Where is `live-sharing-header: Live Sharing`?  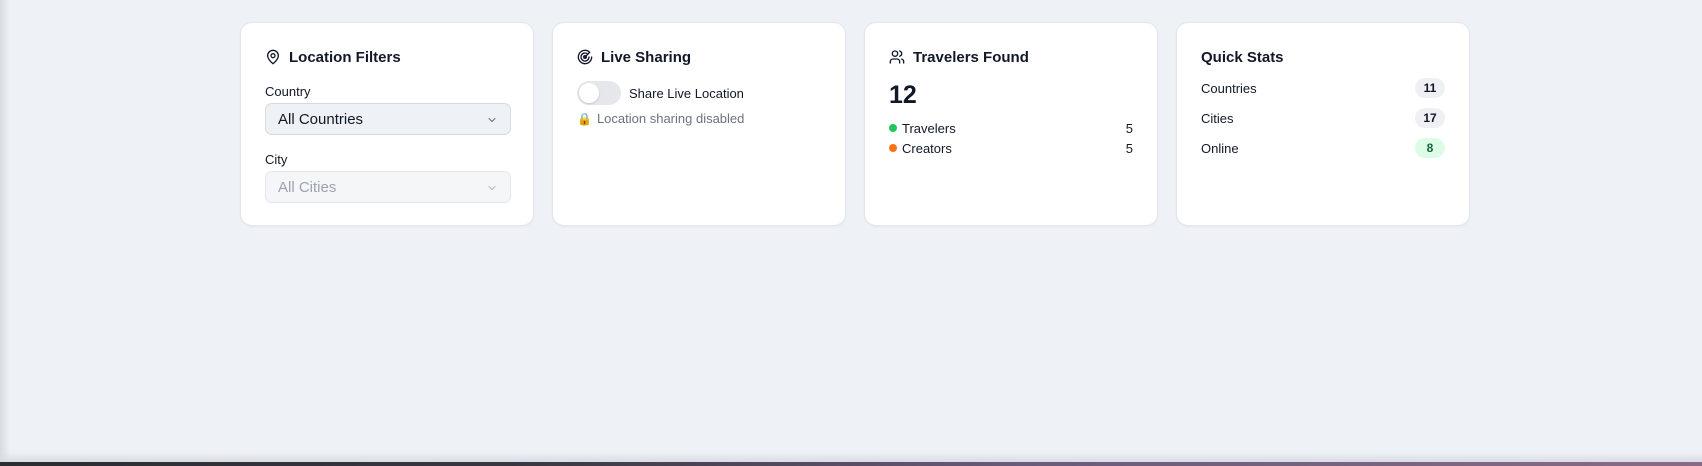 live-sharing-header: Live Sharing is located at coordinates (699, 57).